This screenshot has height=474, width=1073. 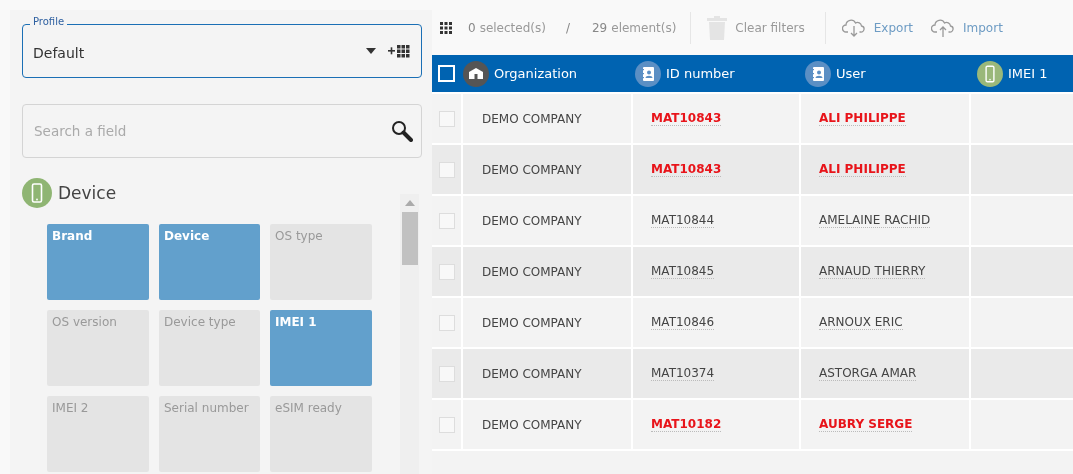 I want to click on add-grid-icon, so click(x=399, y=51).